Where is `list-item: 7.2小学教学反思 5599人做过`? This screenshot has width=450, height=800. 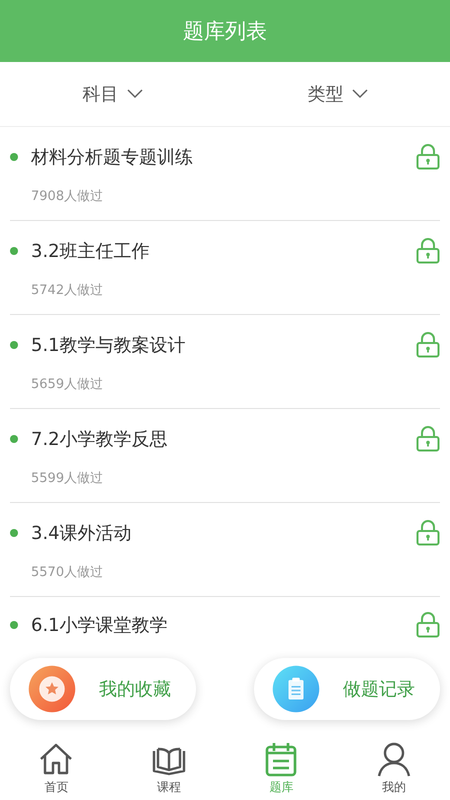 list-item: 7.2小学教学反思 5599人做过 is located at coordinates (225, 456).